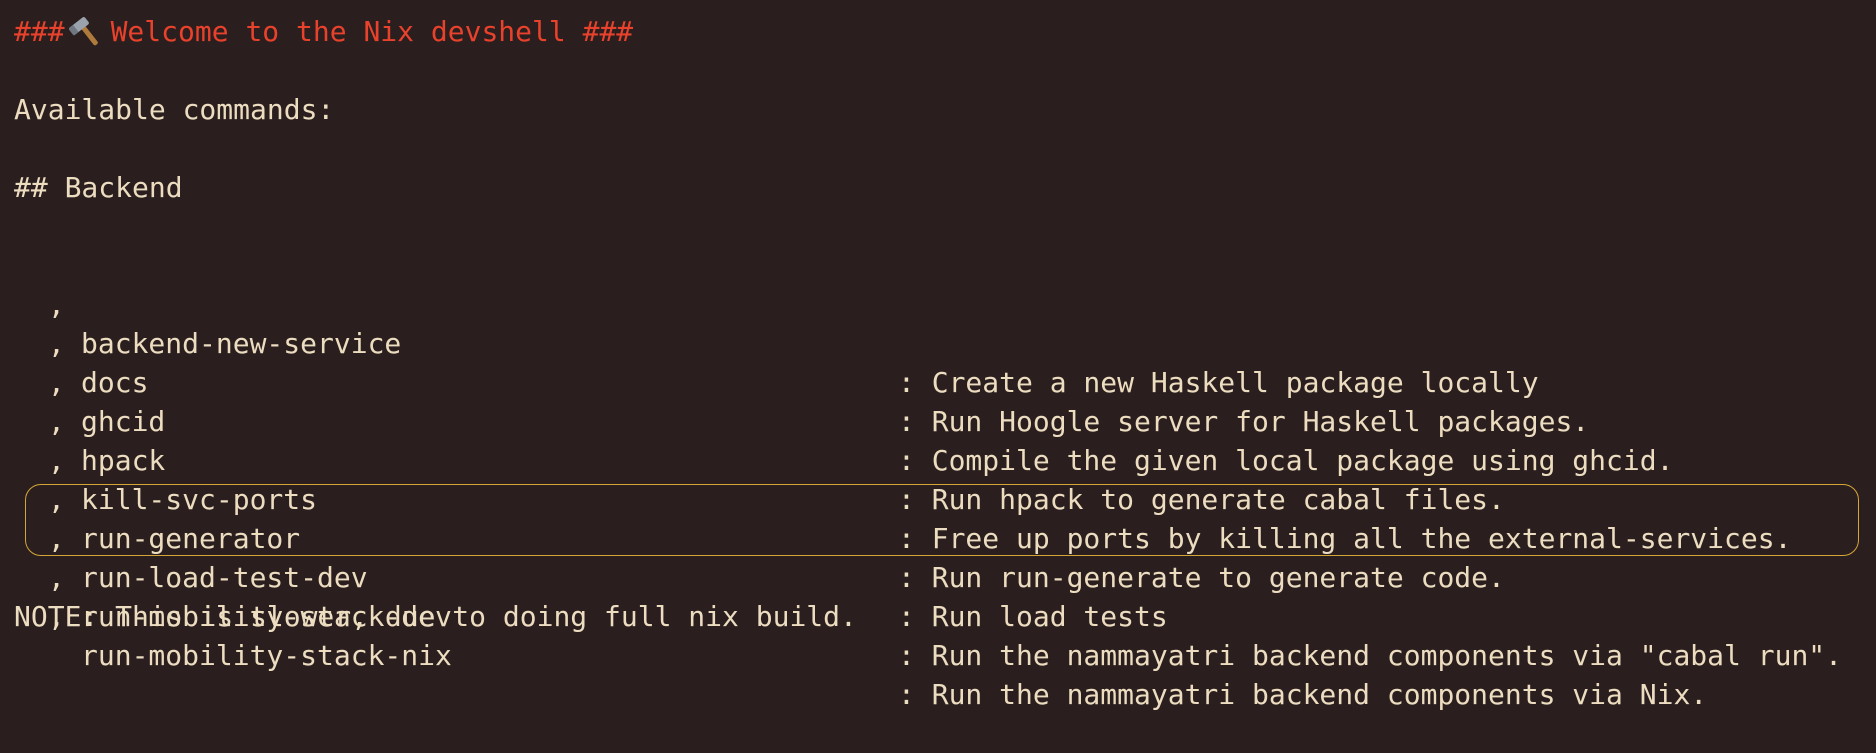  What do you see at coordinates (266, 655) in the screenshot?
I see `command-name: run-mobility-stack-nix` at bounding box center [266, 655].